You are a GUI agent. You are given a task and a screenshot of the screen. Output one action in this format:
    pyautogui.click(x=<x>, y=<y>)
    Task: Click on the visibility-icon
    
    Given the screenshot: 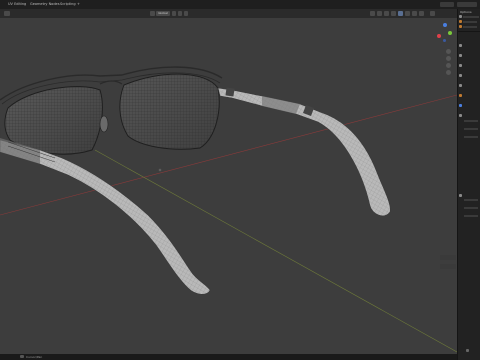 What is the action you would take?
    pyautogui.click(x=372, y=13)
    